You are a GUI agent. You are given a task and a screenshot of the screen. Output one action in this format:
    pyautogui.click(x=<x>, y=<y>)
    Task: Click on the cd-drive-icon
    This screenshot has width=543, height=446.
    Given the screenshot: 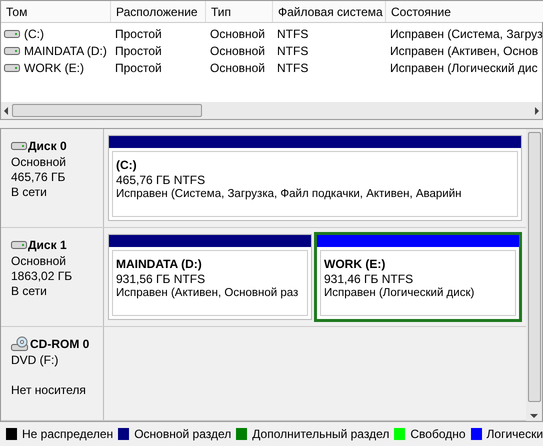 What is the action you would take?
    pyautogui.click(x=20, y=344)
    